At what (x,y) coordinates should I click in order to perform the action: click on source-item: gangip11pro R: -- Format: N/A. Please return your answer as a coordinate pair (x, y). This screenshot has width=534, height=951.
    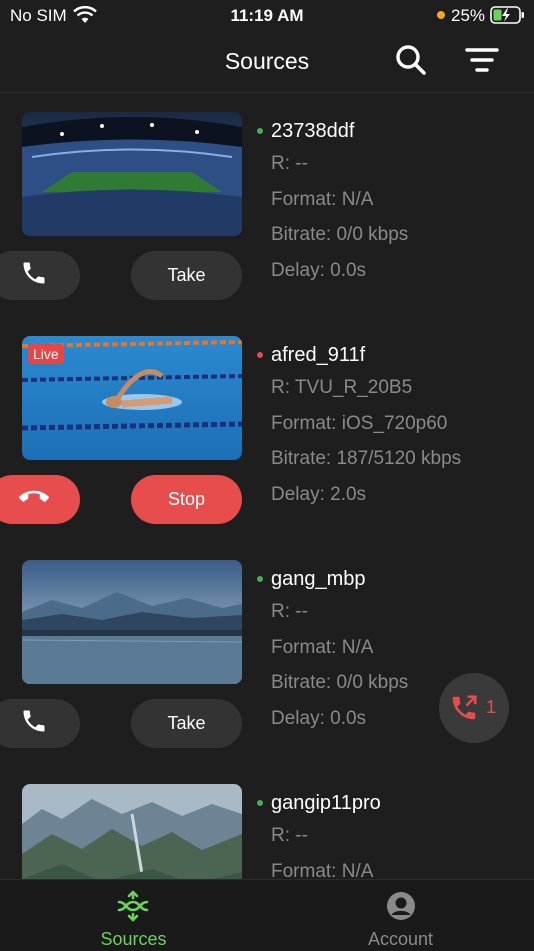
    Looking at the image, I should click on (267, 821).